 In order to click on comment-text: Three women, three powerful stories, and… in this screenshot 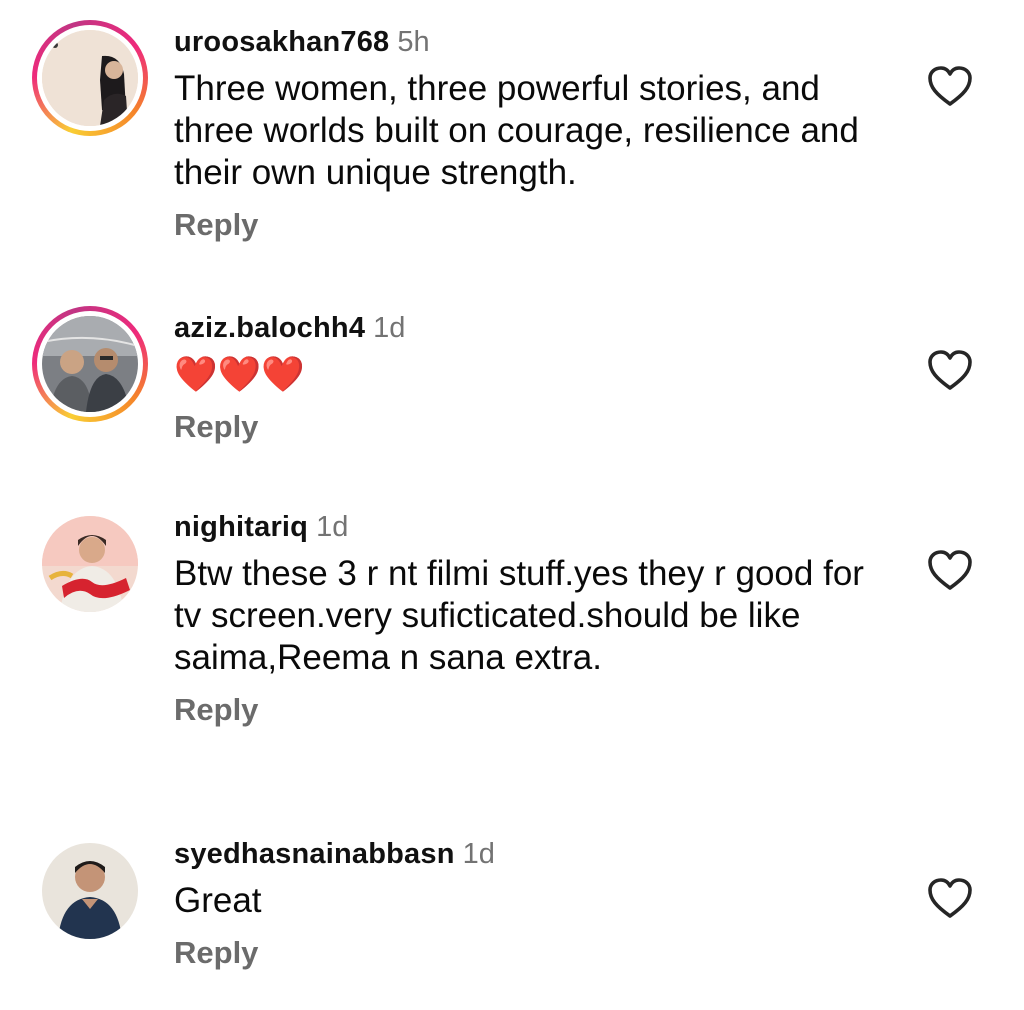, I will do `click(516, 130)`.